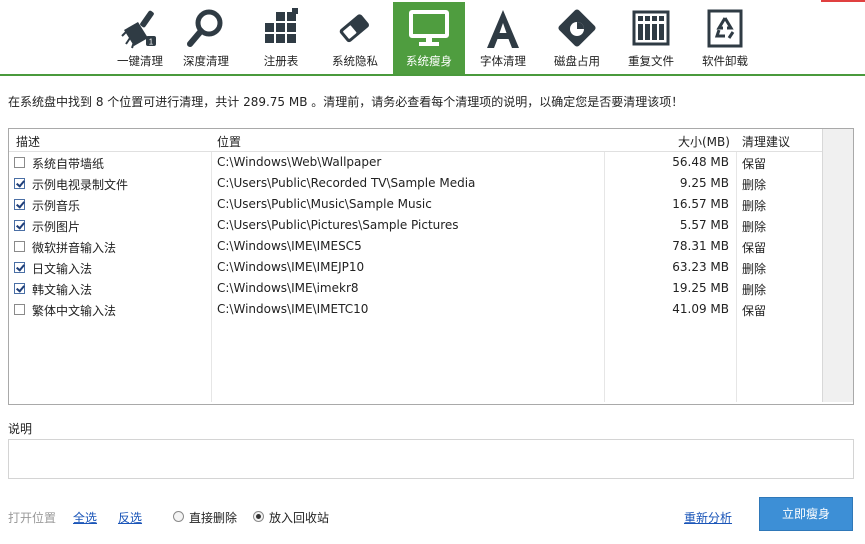  I want to click on row-size: 5.57 MB, so click(704, 225).